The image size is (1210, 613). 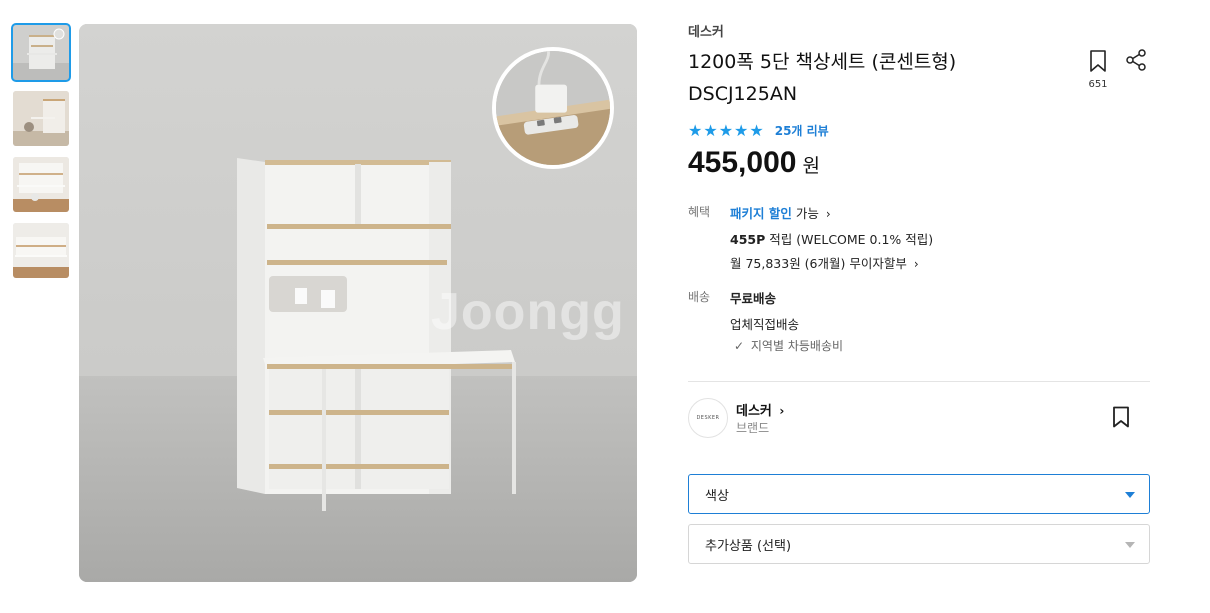 I want to click on outlet-detail-inset, so click(x=553, y=108).